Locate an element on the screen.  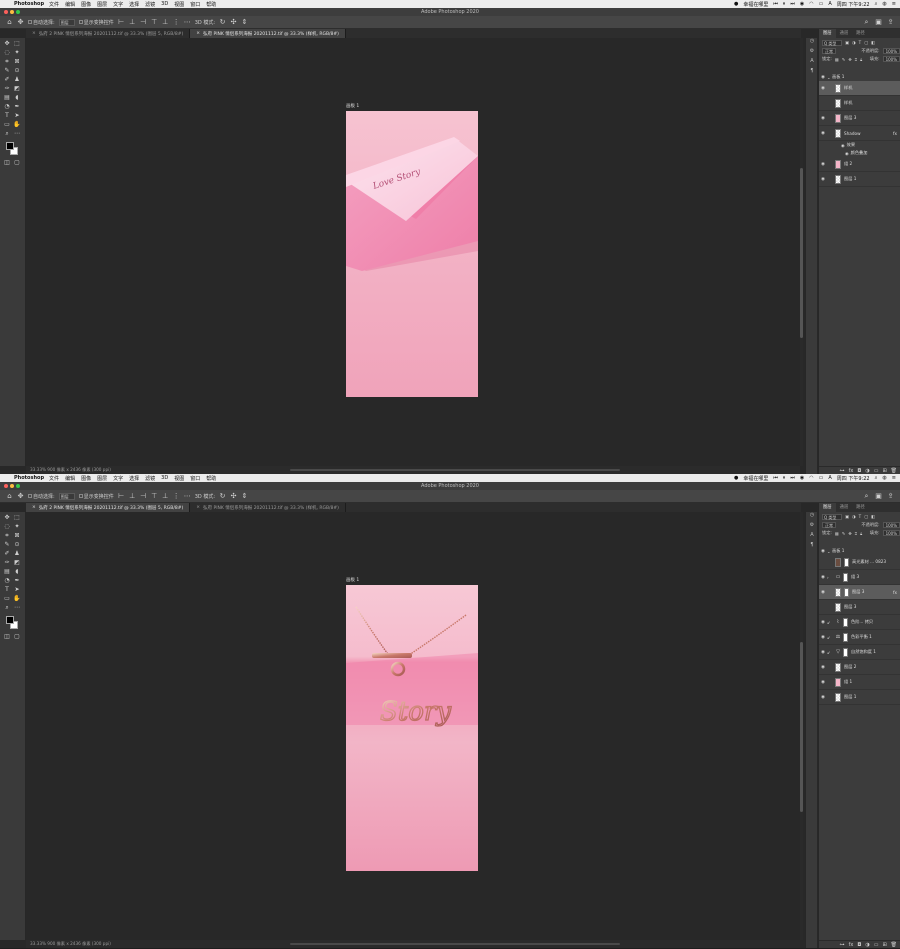
hand-tool-icon: ✋ is located at coordinates (17, 598).